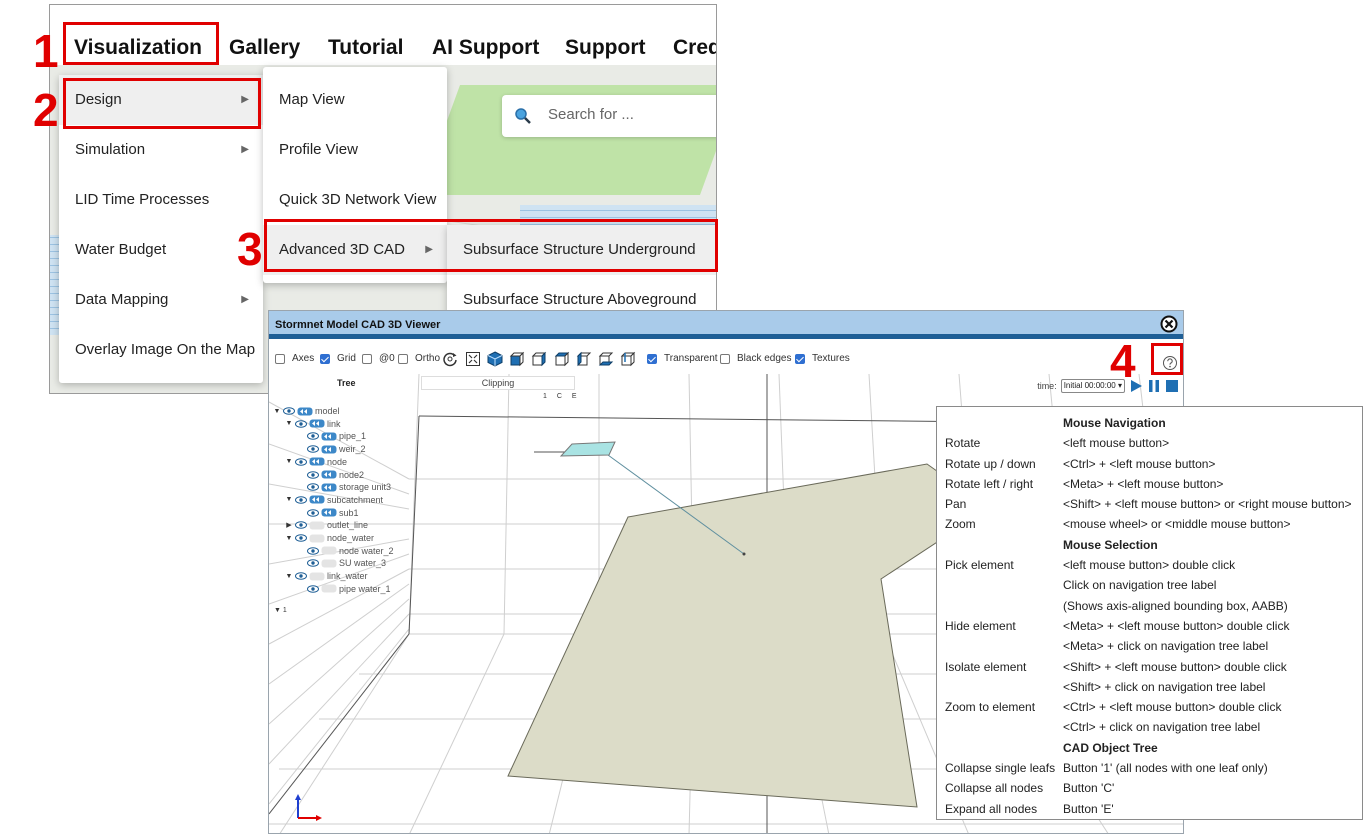 The image size is (1364, 836). Describe the element at coordinates (264, 48) in the screenshot. I see `nav-gallery: Gallery` at that location.